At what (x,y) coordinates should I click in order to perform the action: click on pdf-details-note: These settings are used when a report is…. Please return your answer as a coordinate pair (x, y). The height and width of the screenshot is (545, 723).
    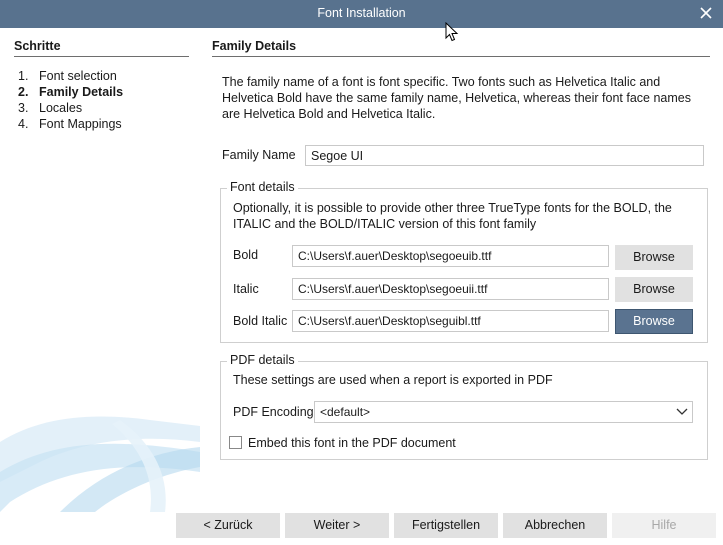
    Looking at the image, I should click on (393, 380).